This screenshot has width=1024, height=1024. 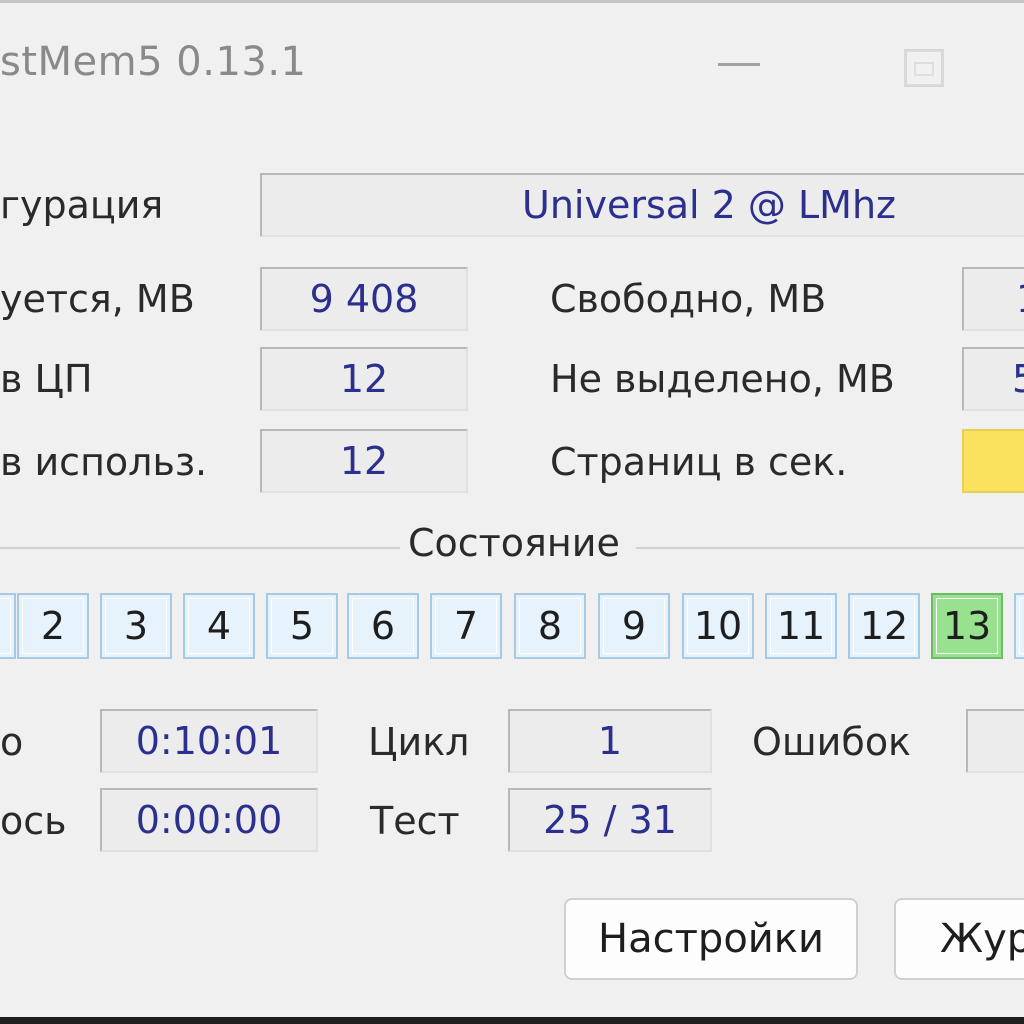 I want to click on remaining-label: ось, so click(x=33, y=821).